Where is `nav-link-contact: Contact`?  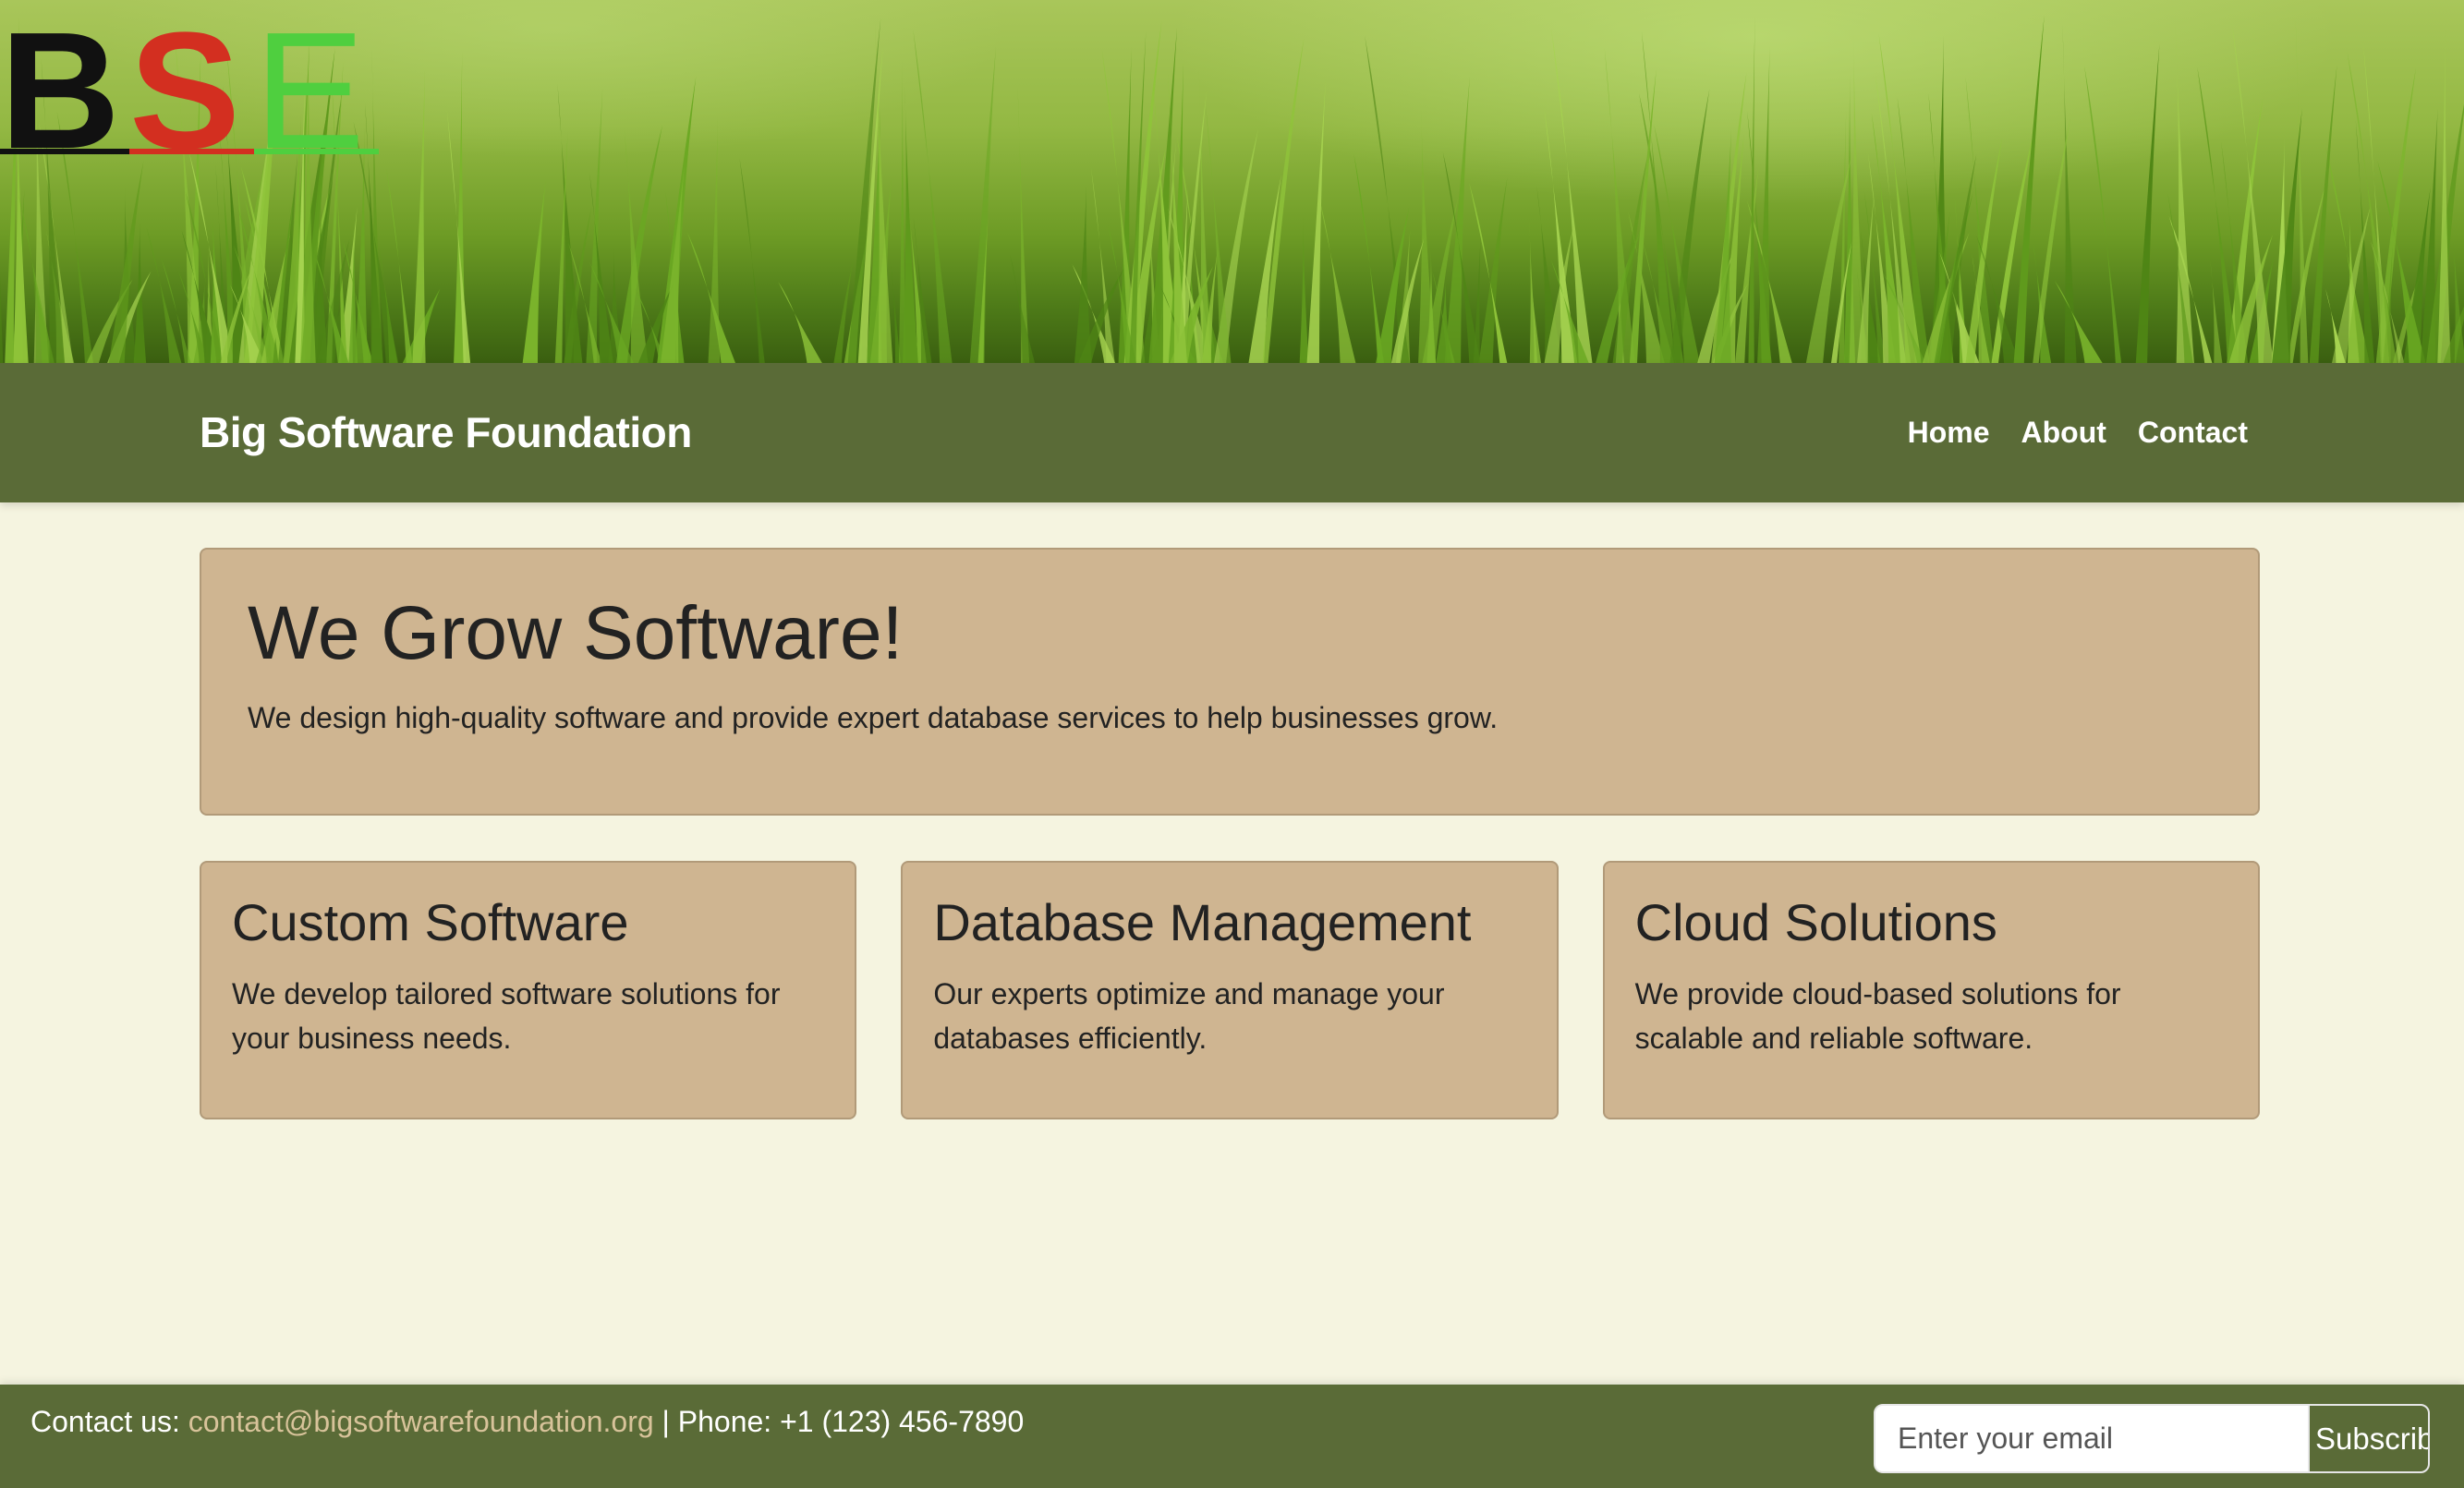 nav-link-contact: Contact is located at coordinates (2193, 433).